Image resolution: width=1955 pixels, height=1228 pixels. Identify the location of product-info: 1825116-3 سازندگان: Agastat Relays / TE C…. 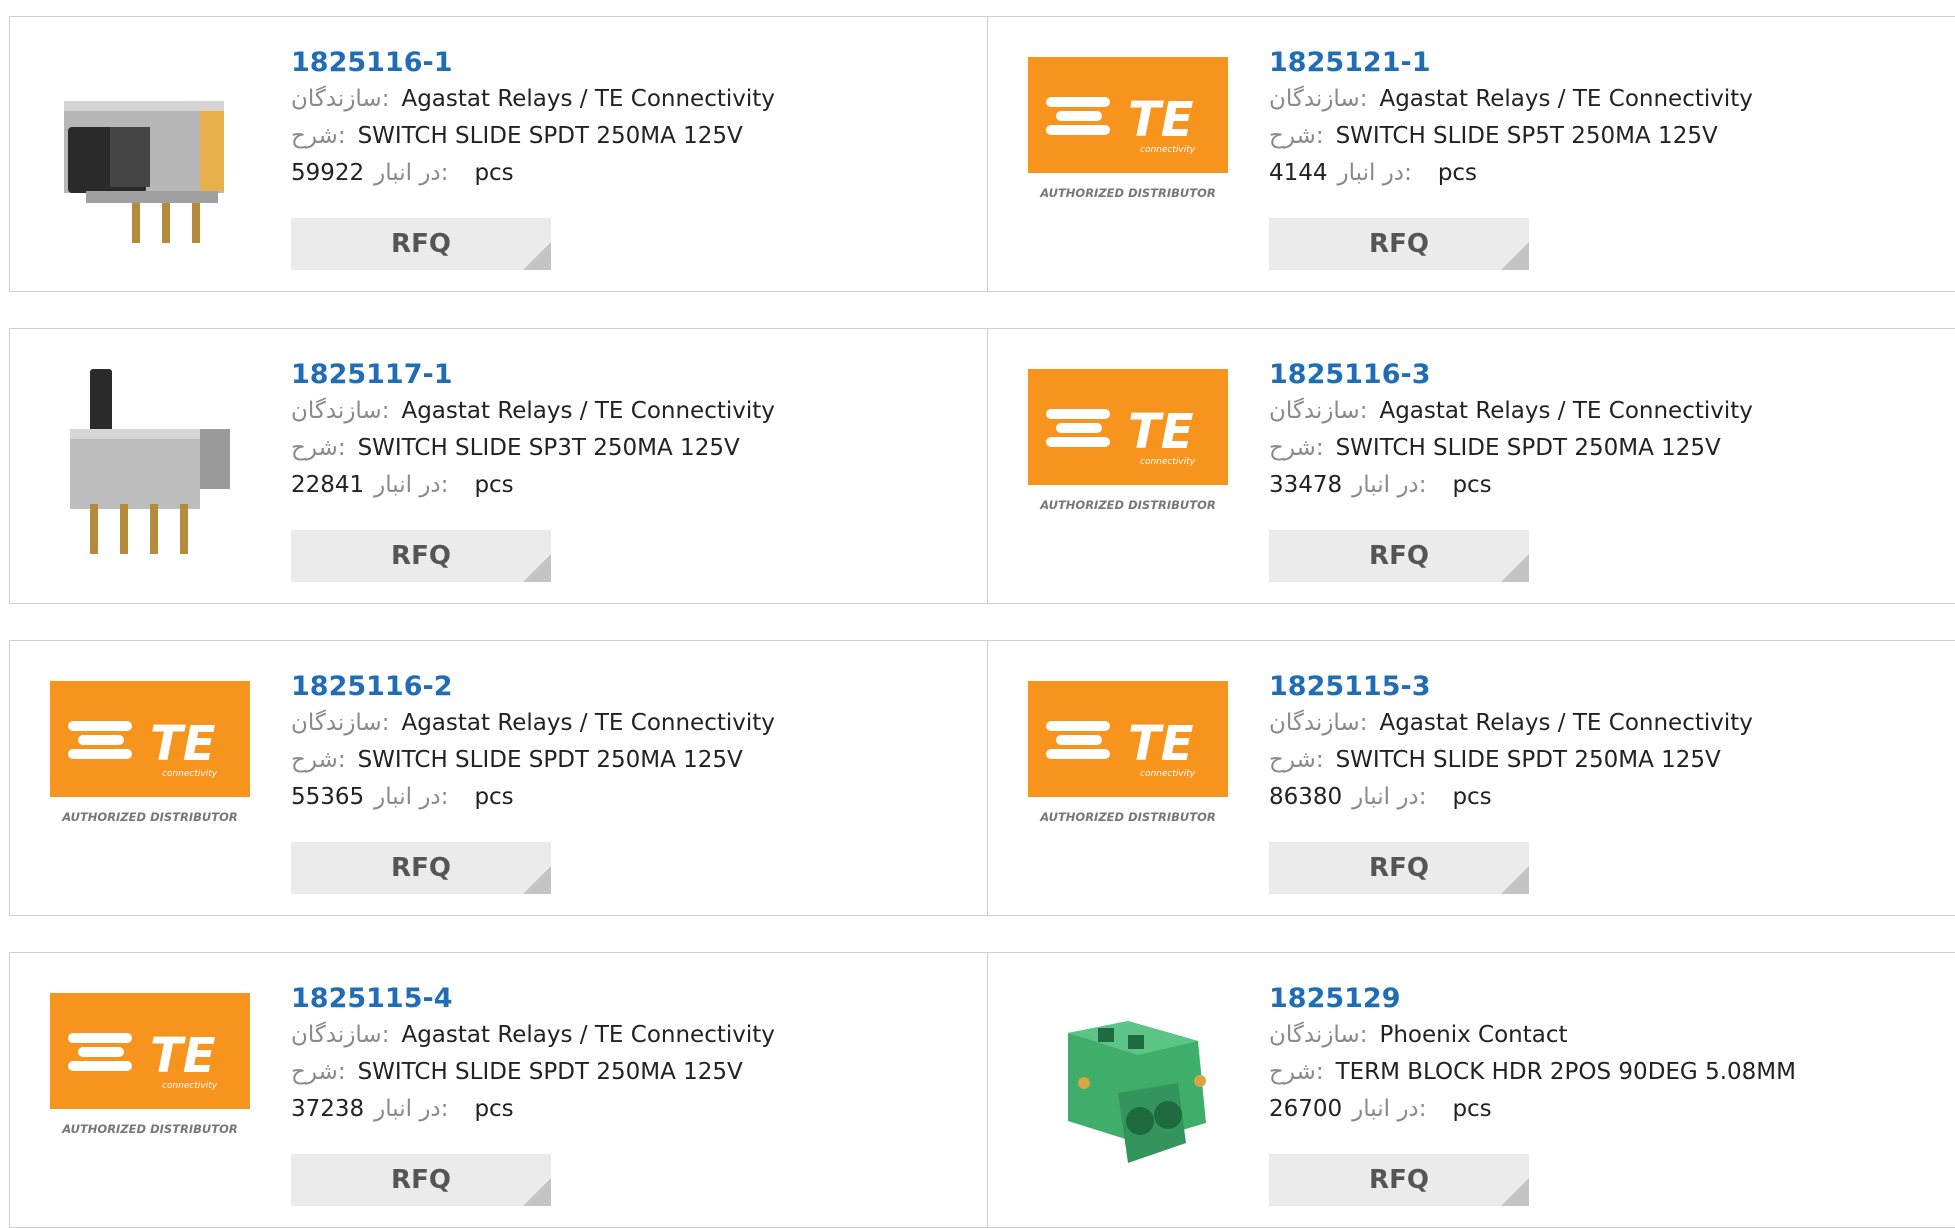
(1609, 430).